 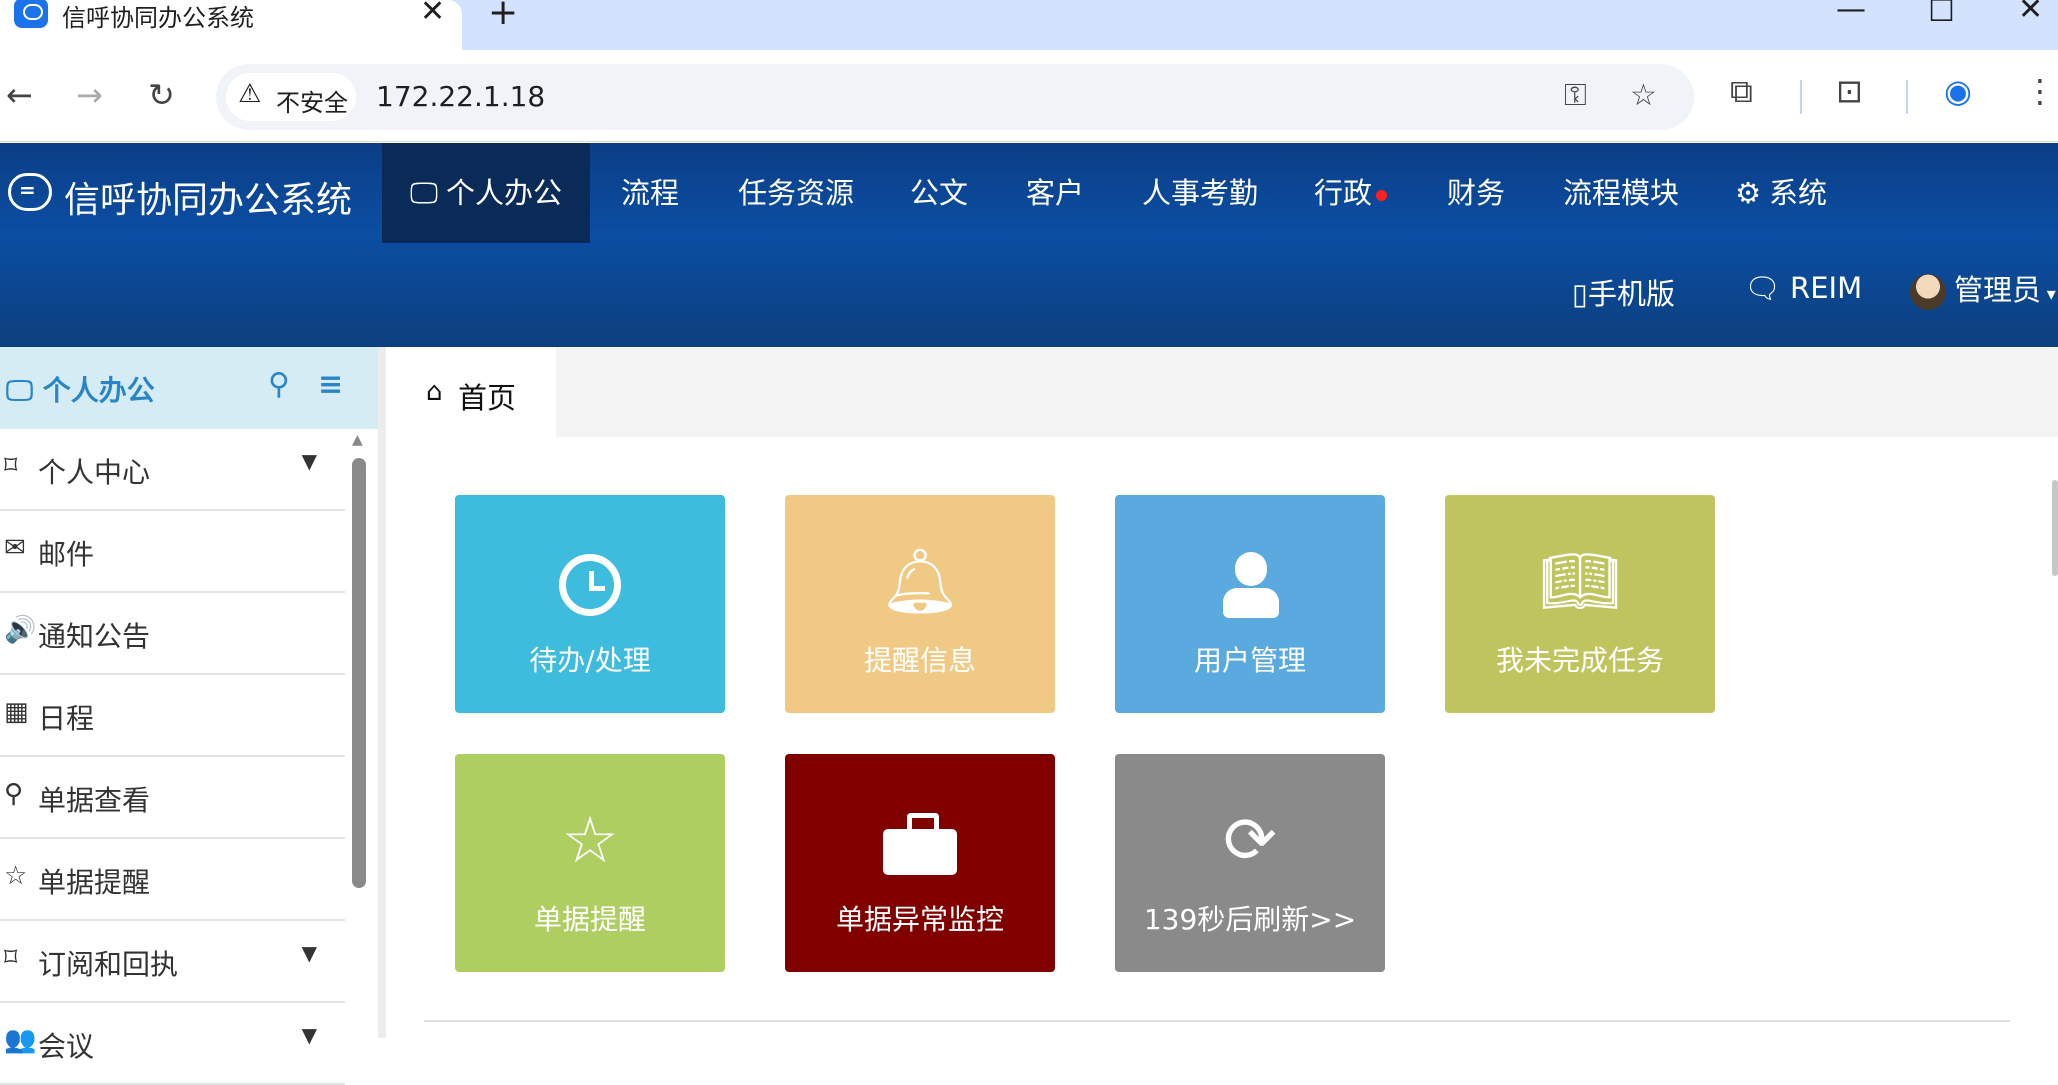 I want to click on security-chip: ⚠ 不安全, so click(x=291, y=97).